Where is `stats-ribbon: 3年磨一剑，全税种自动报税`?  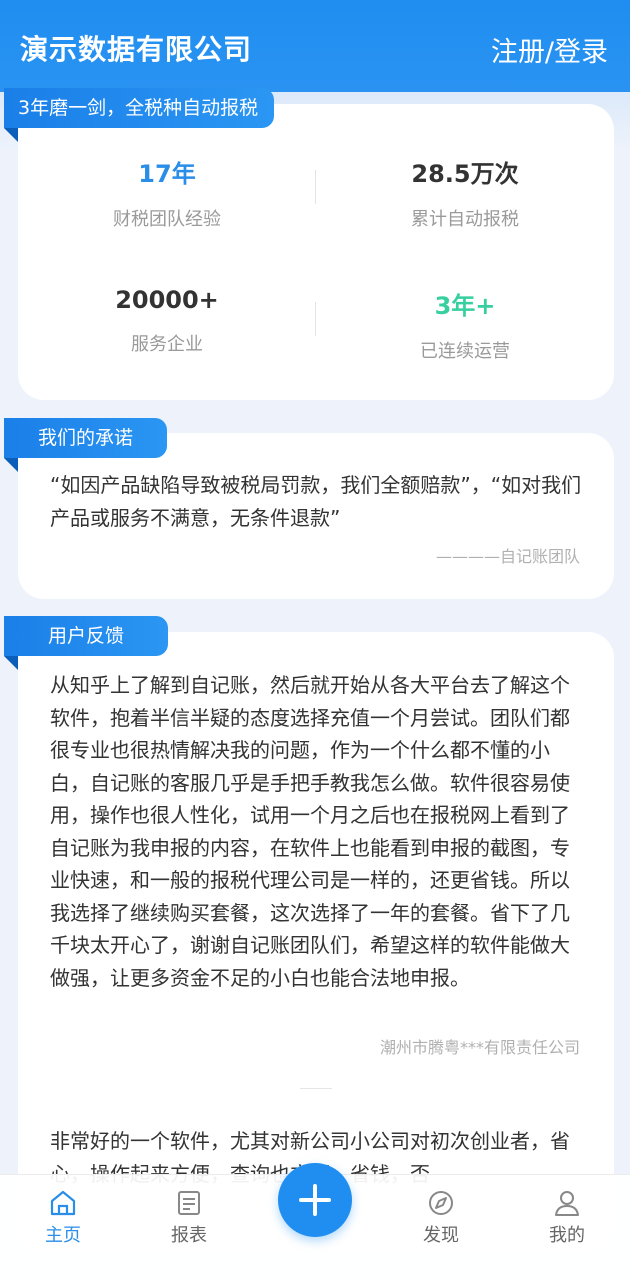 stats-ribbon: 3年磨一剑，全税种自动报税 is located at coordinates (139, 115).